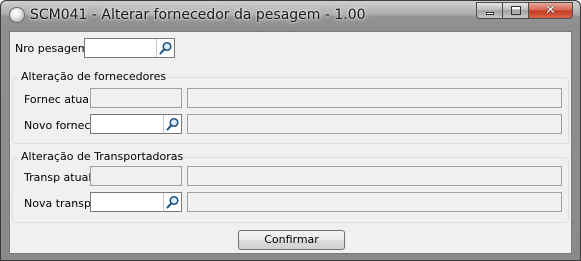 This screenshot has width=581, height=261. Describe the element at coordinates (17, 15) in the screenshot. I see `app-icon` at that location.